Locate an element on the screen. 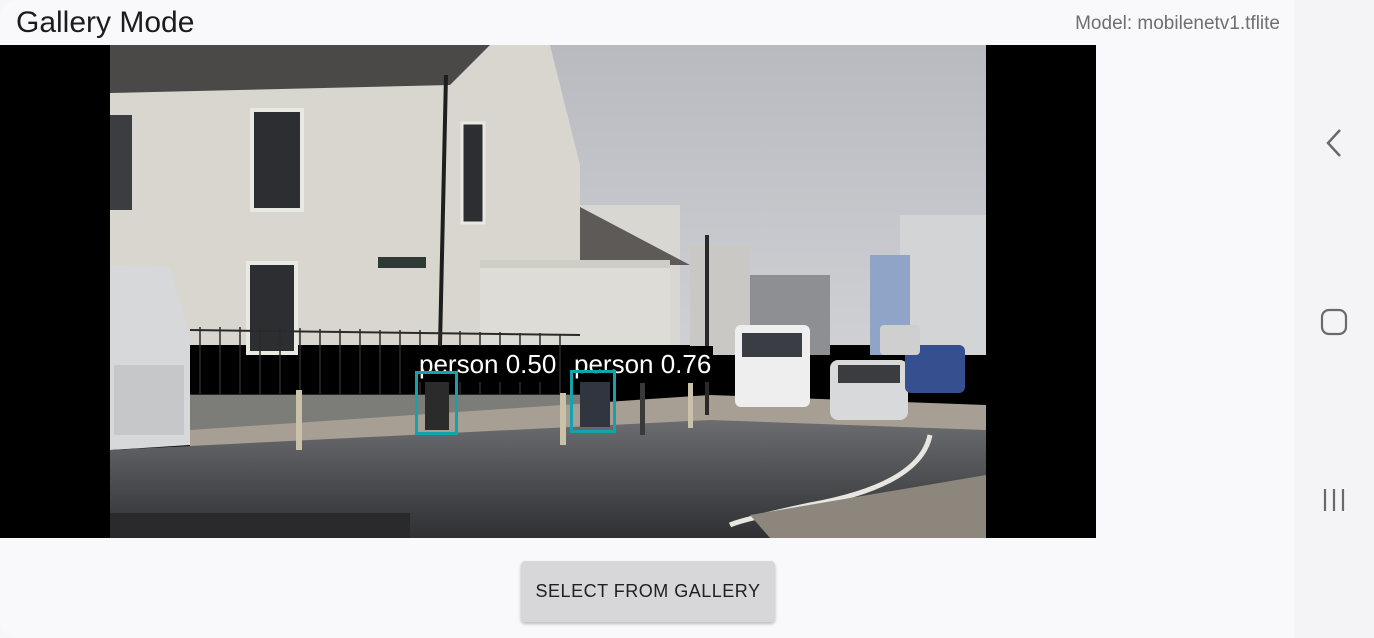 Image resolution: width=1374 pixels, height=638 pixels. system-navigation-bar is located at coordinates (1334, 319).